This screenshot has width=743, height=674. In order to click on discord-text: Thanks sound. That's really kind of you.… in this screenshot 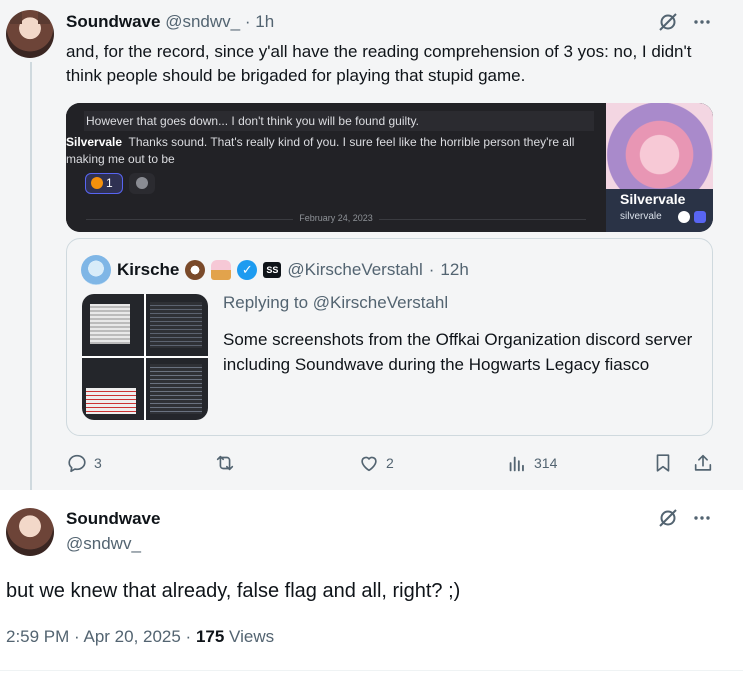, I will do `click(320, 150)`.